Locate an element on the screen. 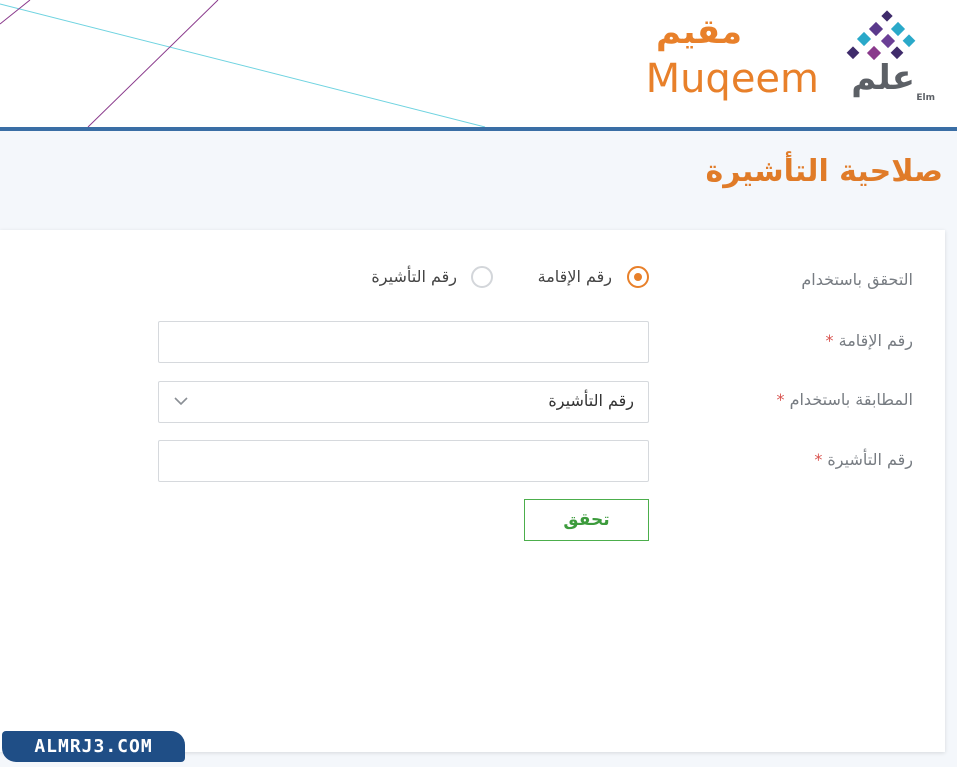 The height and width of the screenshot is (767, 957). match-using-label-text: المطابقة باستخدام is located at coordinates (851, 399).